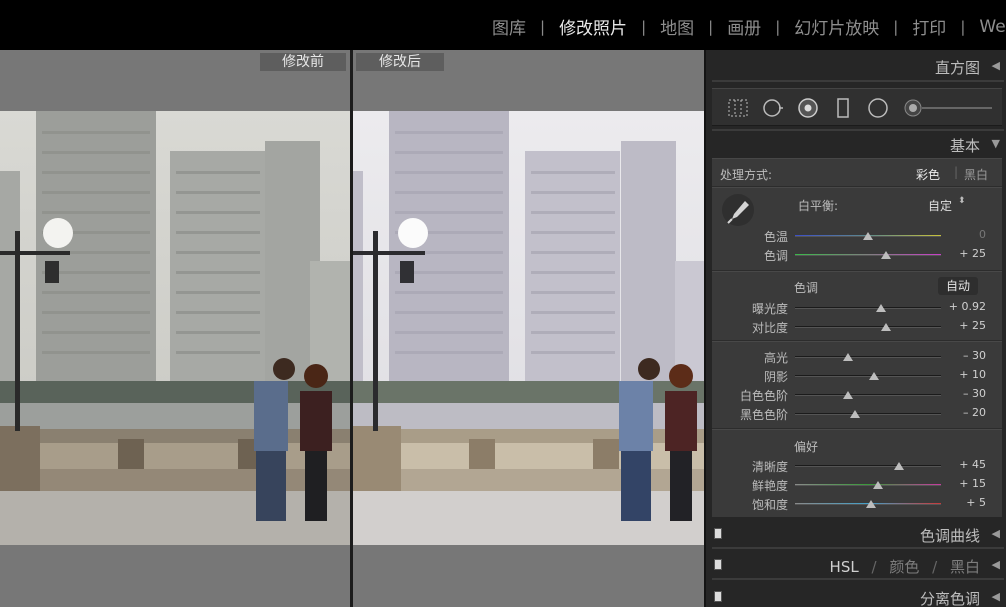 The width and height of the screenshot is (1006, 607). What do you see at coordinates (763, 396) in the screenshot?
I see `slider-label: 白色色阶` at bounding box center [763, 396].